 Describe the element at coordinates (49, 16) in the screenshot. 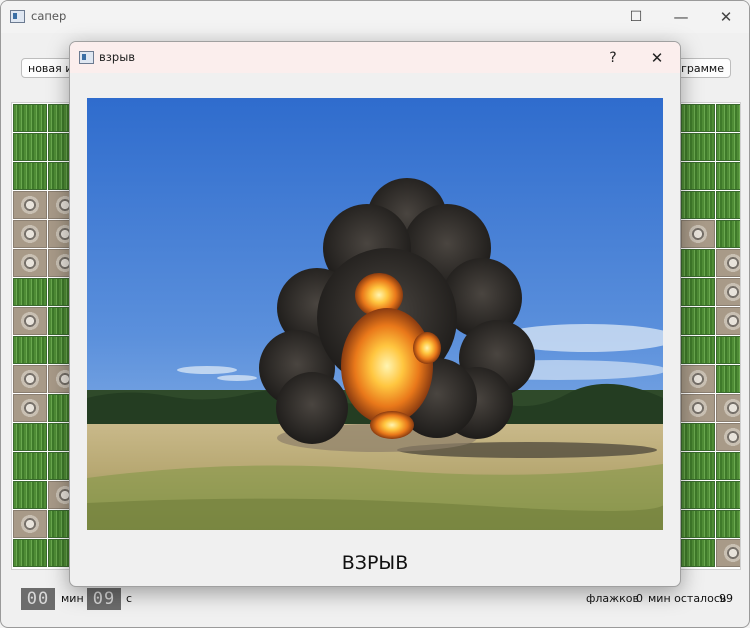

I see `window-title: сапер` at that location.